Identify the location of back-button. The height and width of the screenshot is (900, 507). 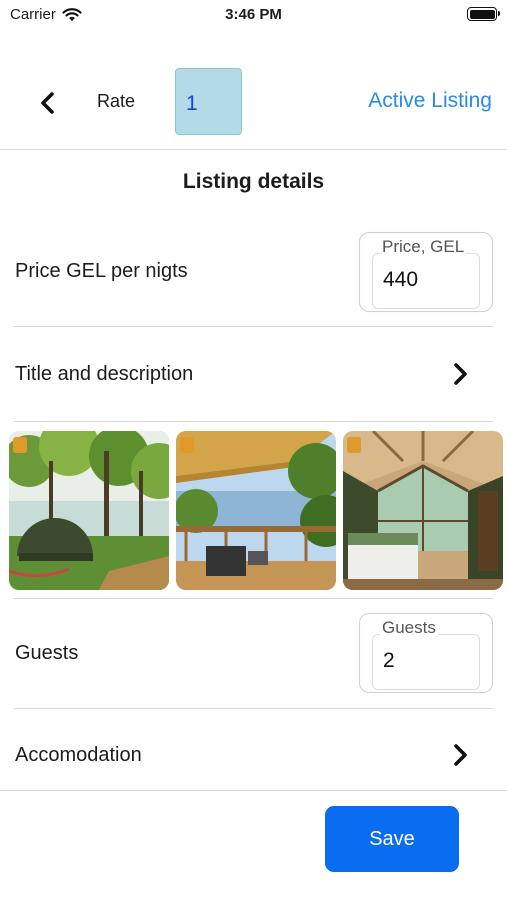
(47, 103).